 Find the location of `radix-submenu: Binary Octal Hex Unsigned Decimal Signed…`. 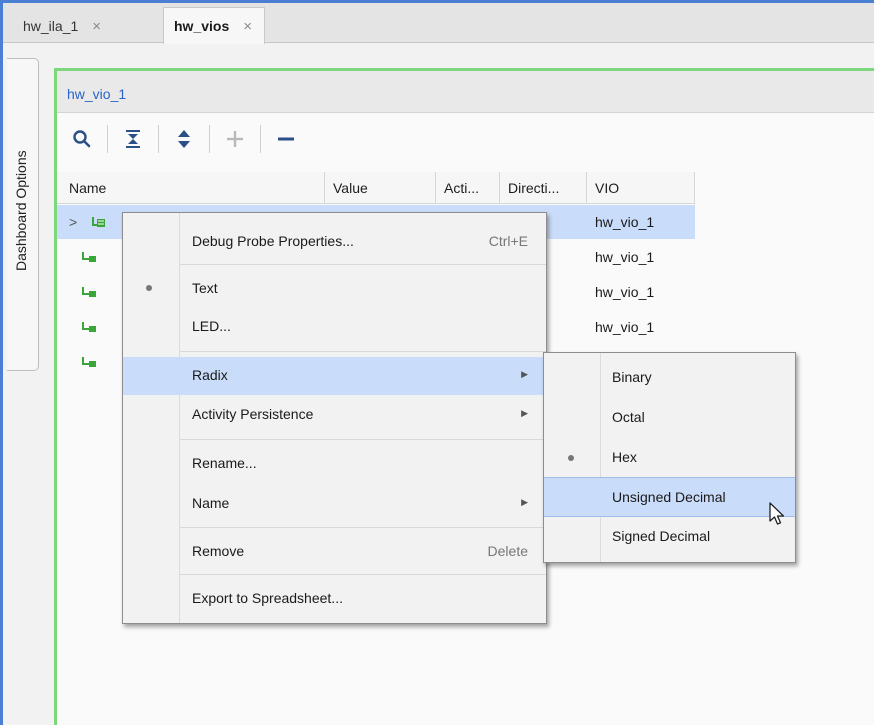

radix-submenu: Binary Octal Hex Unsigned Decimal Signed… is located at coordinates (669, 457).